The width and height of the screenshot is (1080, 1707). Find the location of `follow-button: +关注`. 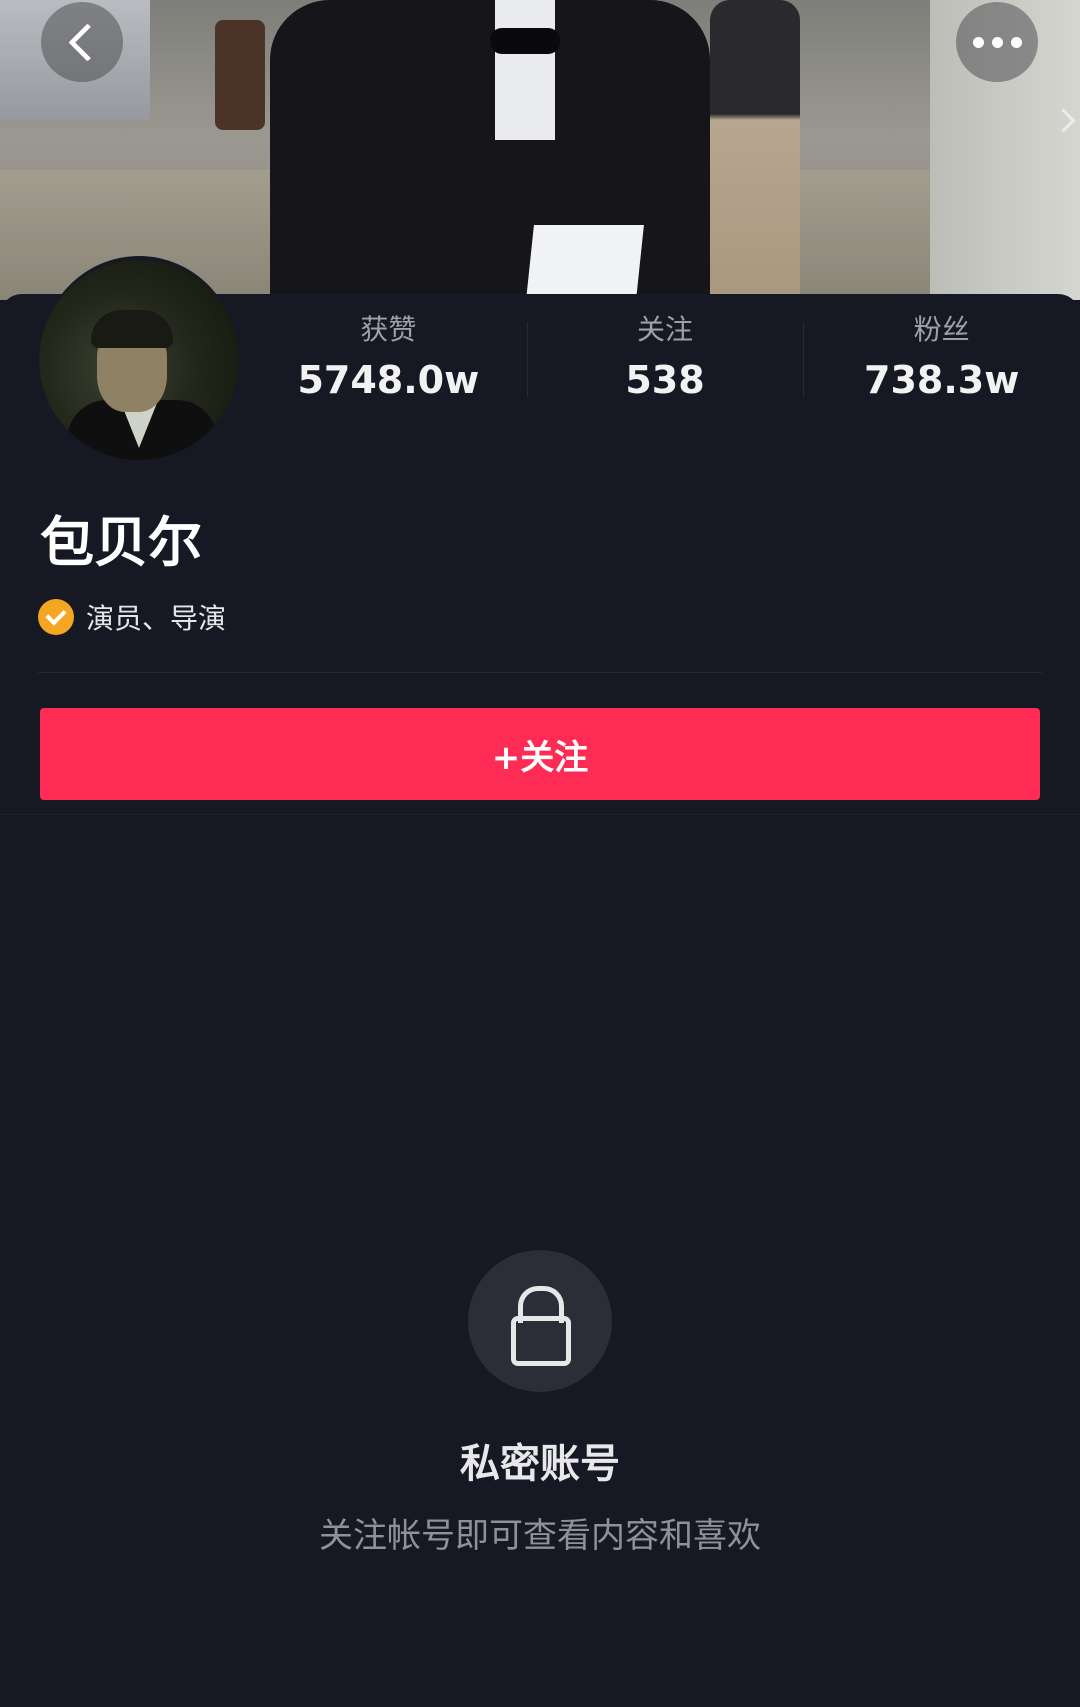

follow-button: +关注 is located at coordinates (540, 754).